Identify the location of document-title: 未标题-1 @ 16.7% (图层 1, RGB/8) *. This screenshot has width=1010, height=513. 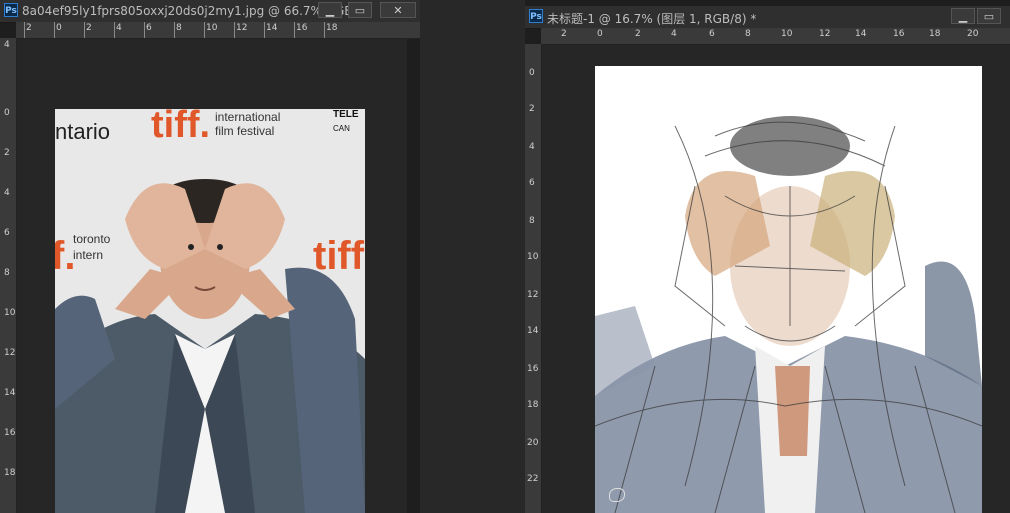
(652, 19).